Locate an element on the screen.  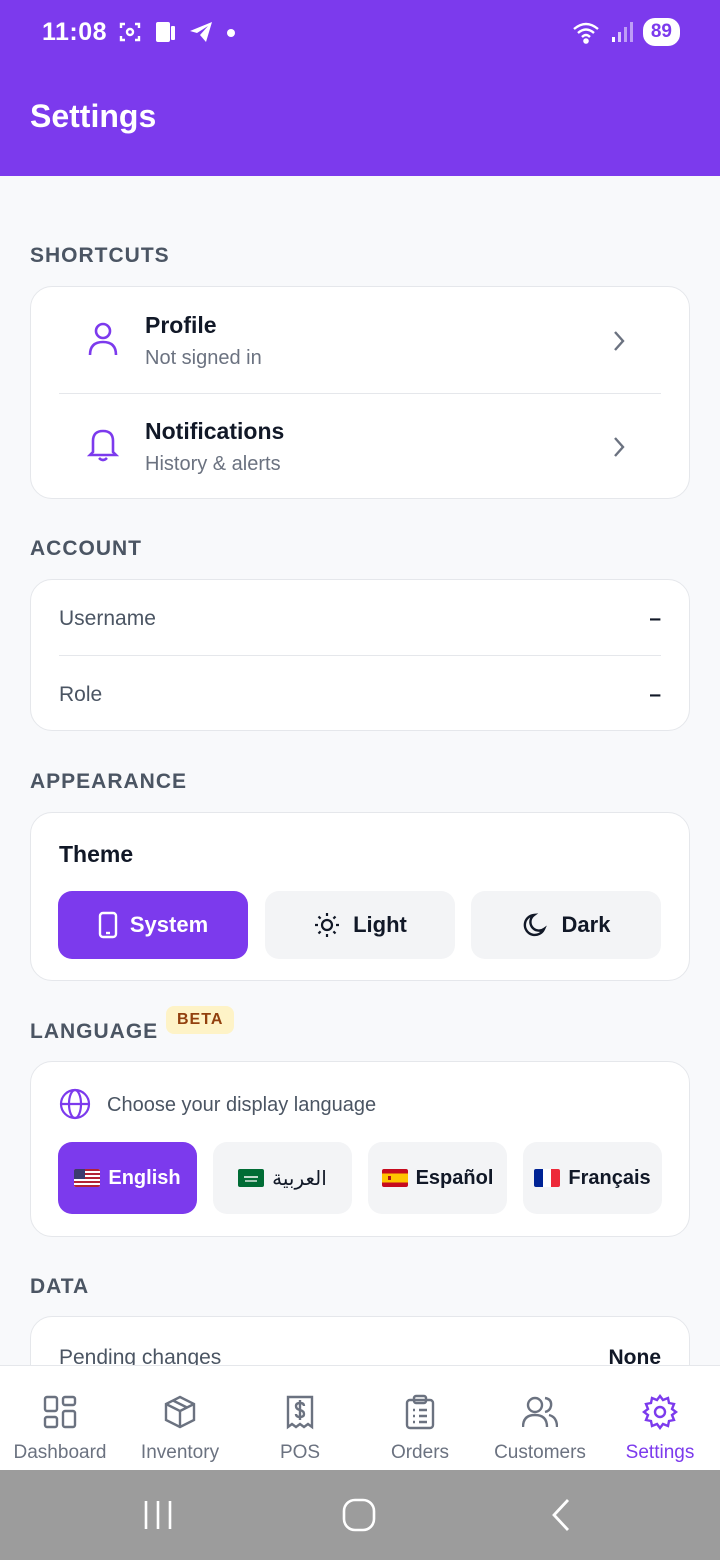
section-label-shortcuts: SHORTCUTS is located at coordinates (100, 255).